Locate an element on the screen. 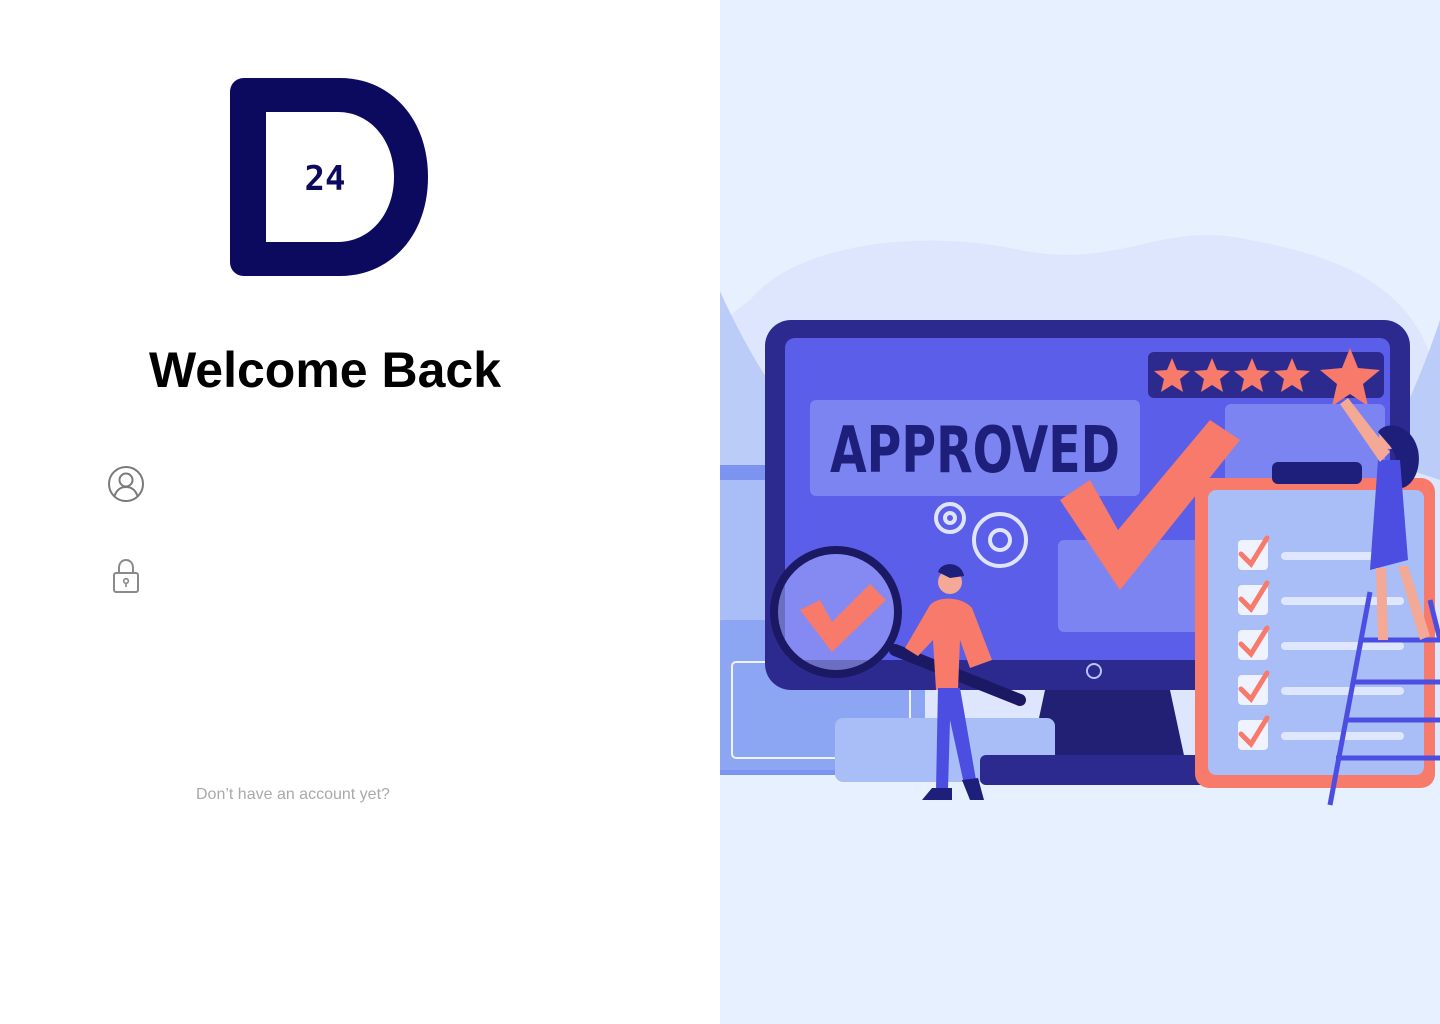 The image size is (1440, 1024). password-field is located at coordinates (366, 576).